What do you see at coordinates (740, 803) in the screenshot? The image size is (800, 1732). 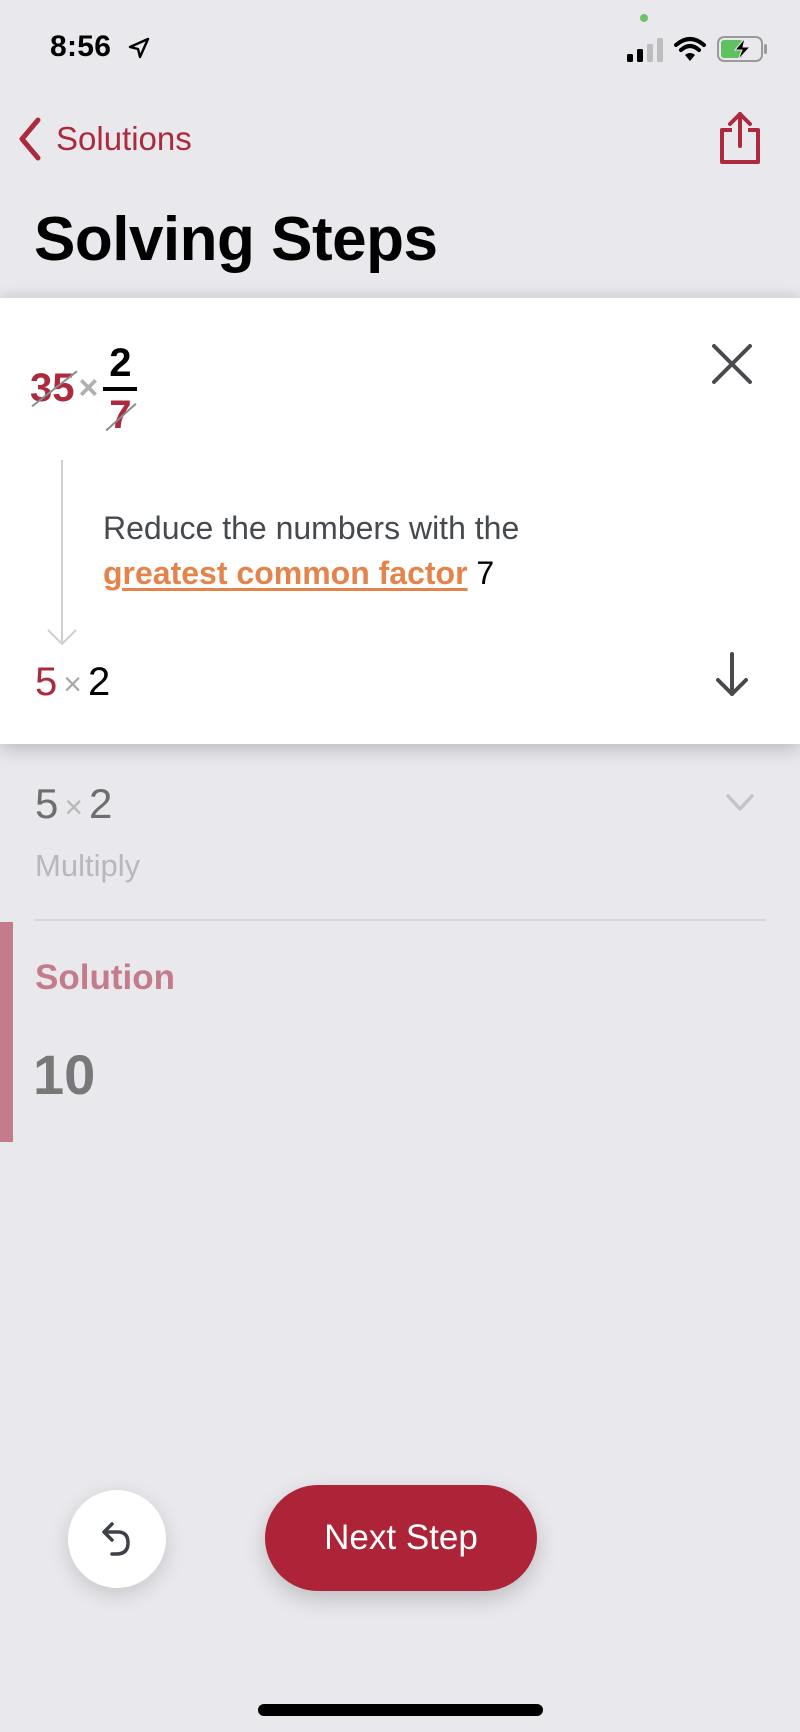 I see `chevron-down-icon` at bounding box center [740, 803].